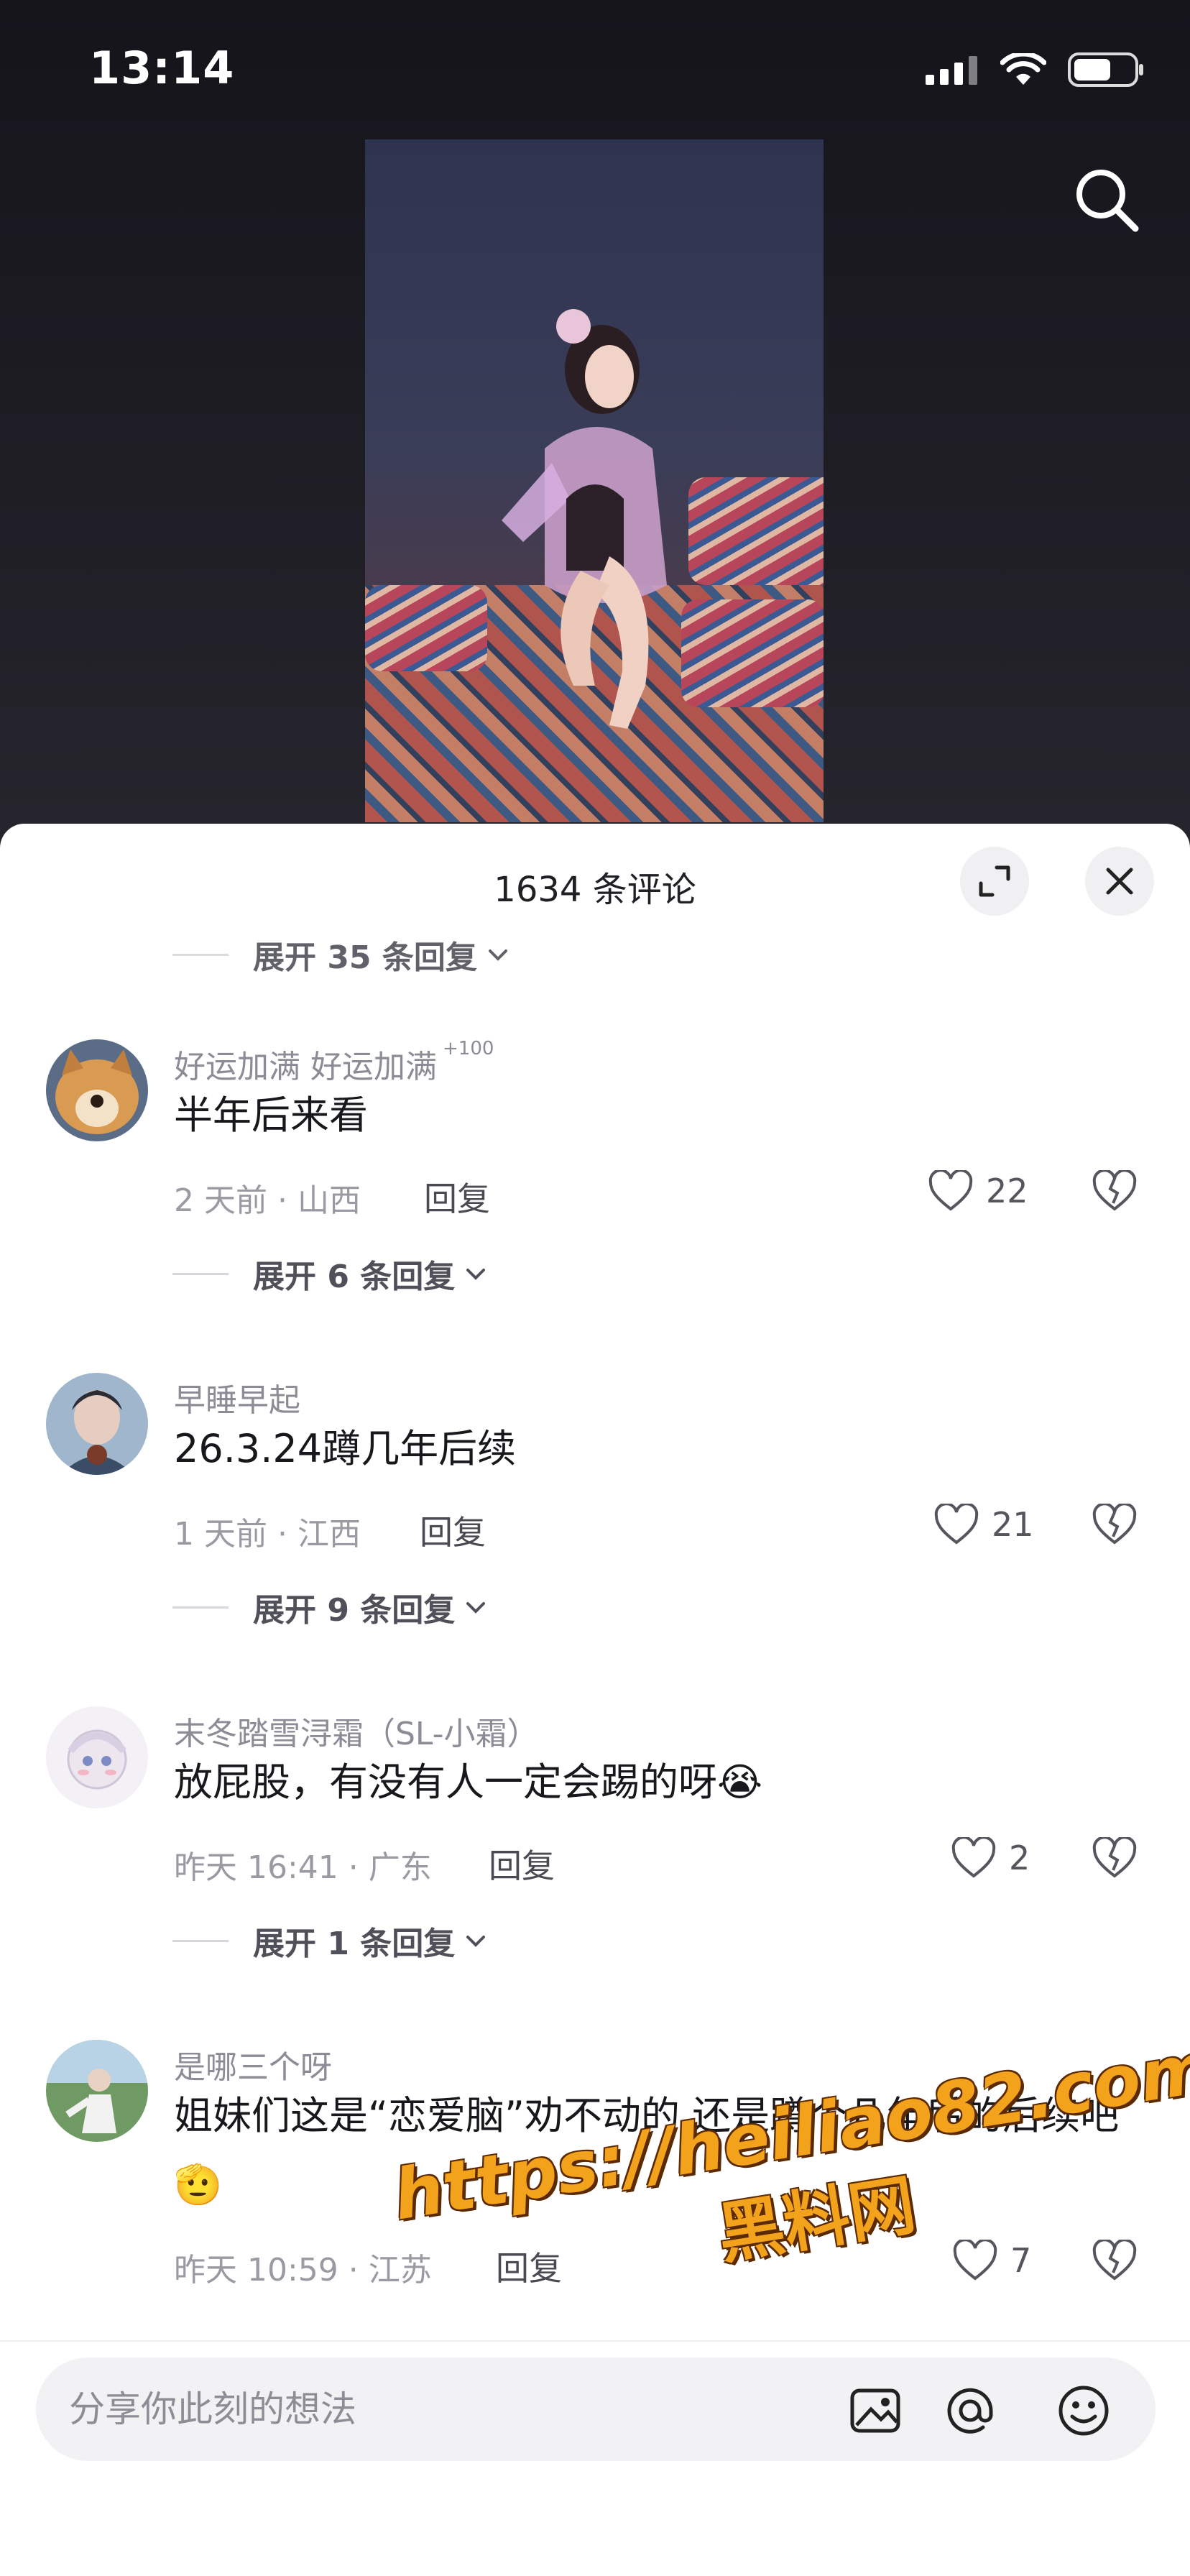 The image size is (1190, 2576). What do you see at coordinates (354, 1610) in the screenshot?
I see `expand-replies-label: 展开 9 条回复` at bounding box center [354, 1610].